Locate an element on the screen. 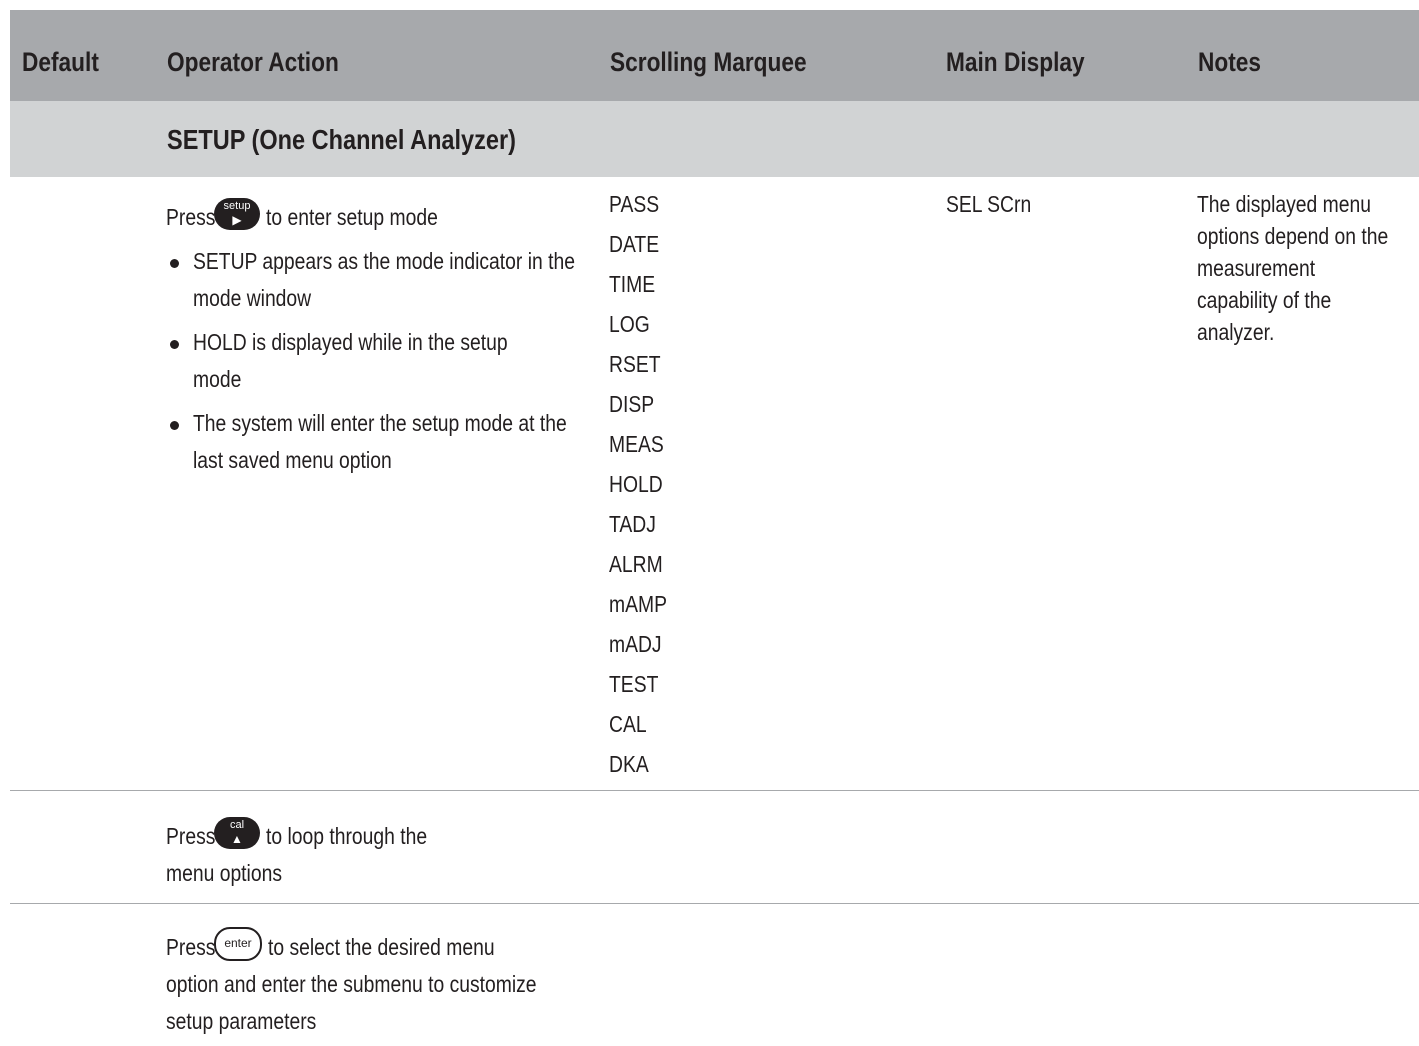  list-item: HOLD is located at coordinates (636, 484).